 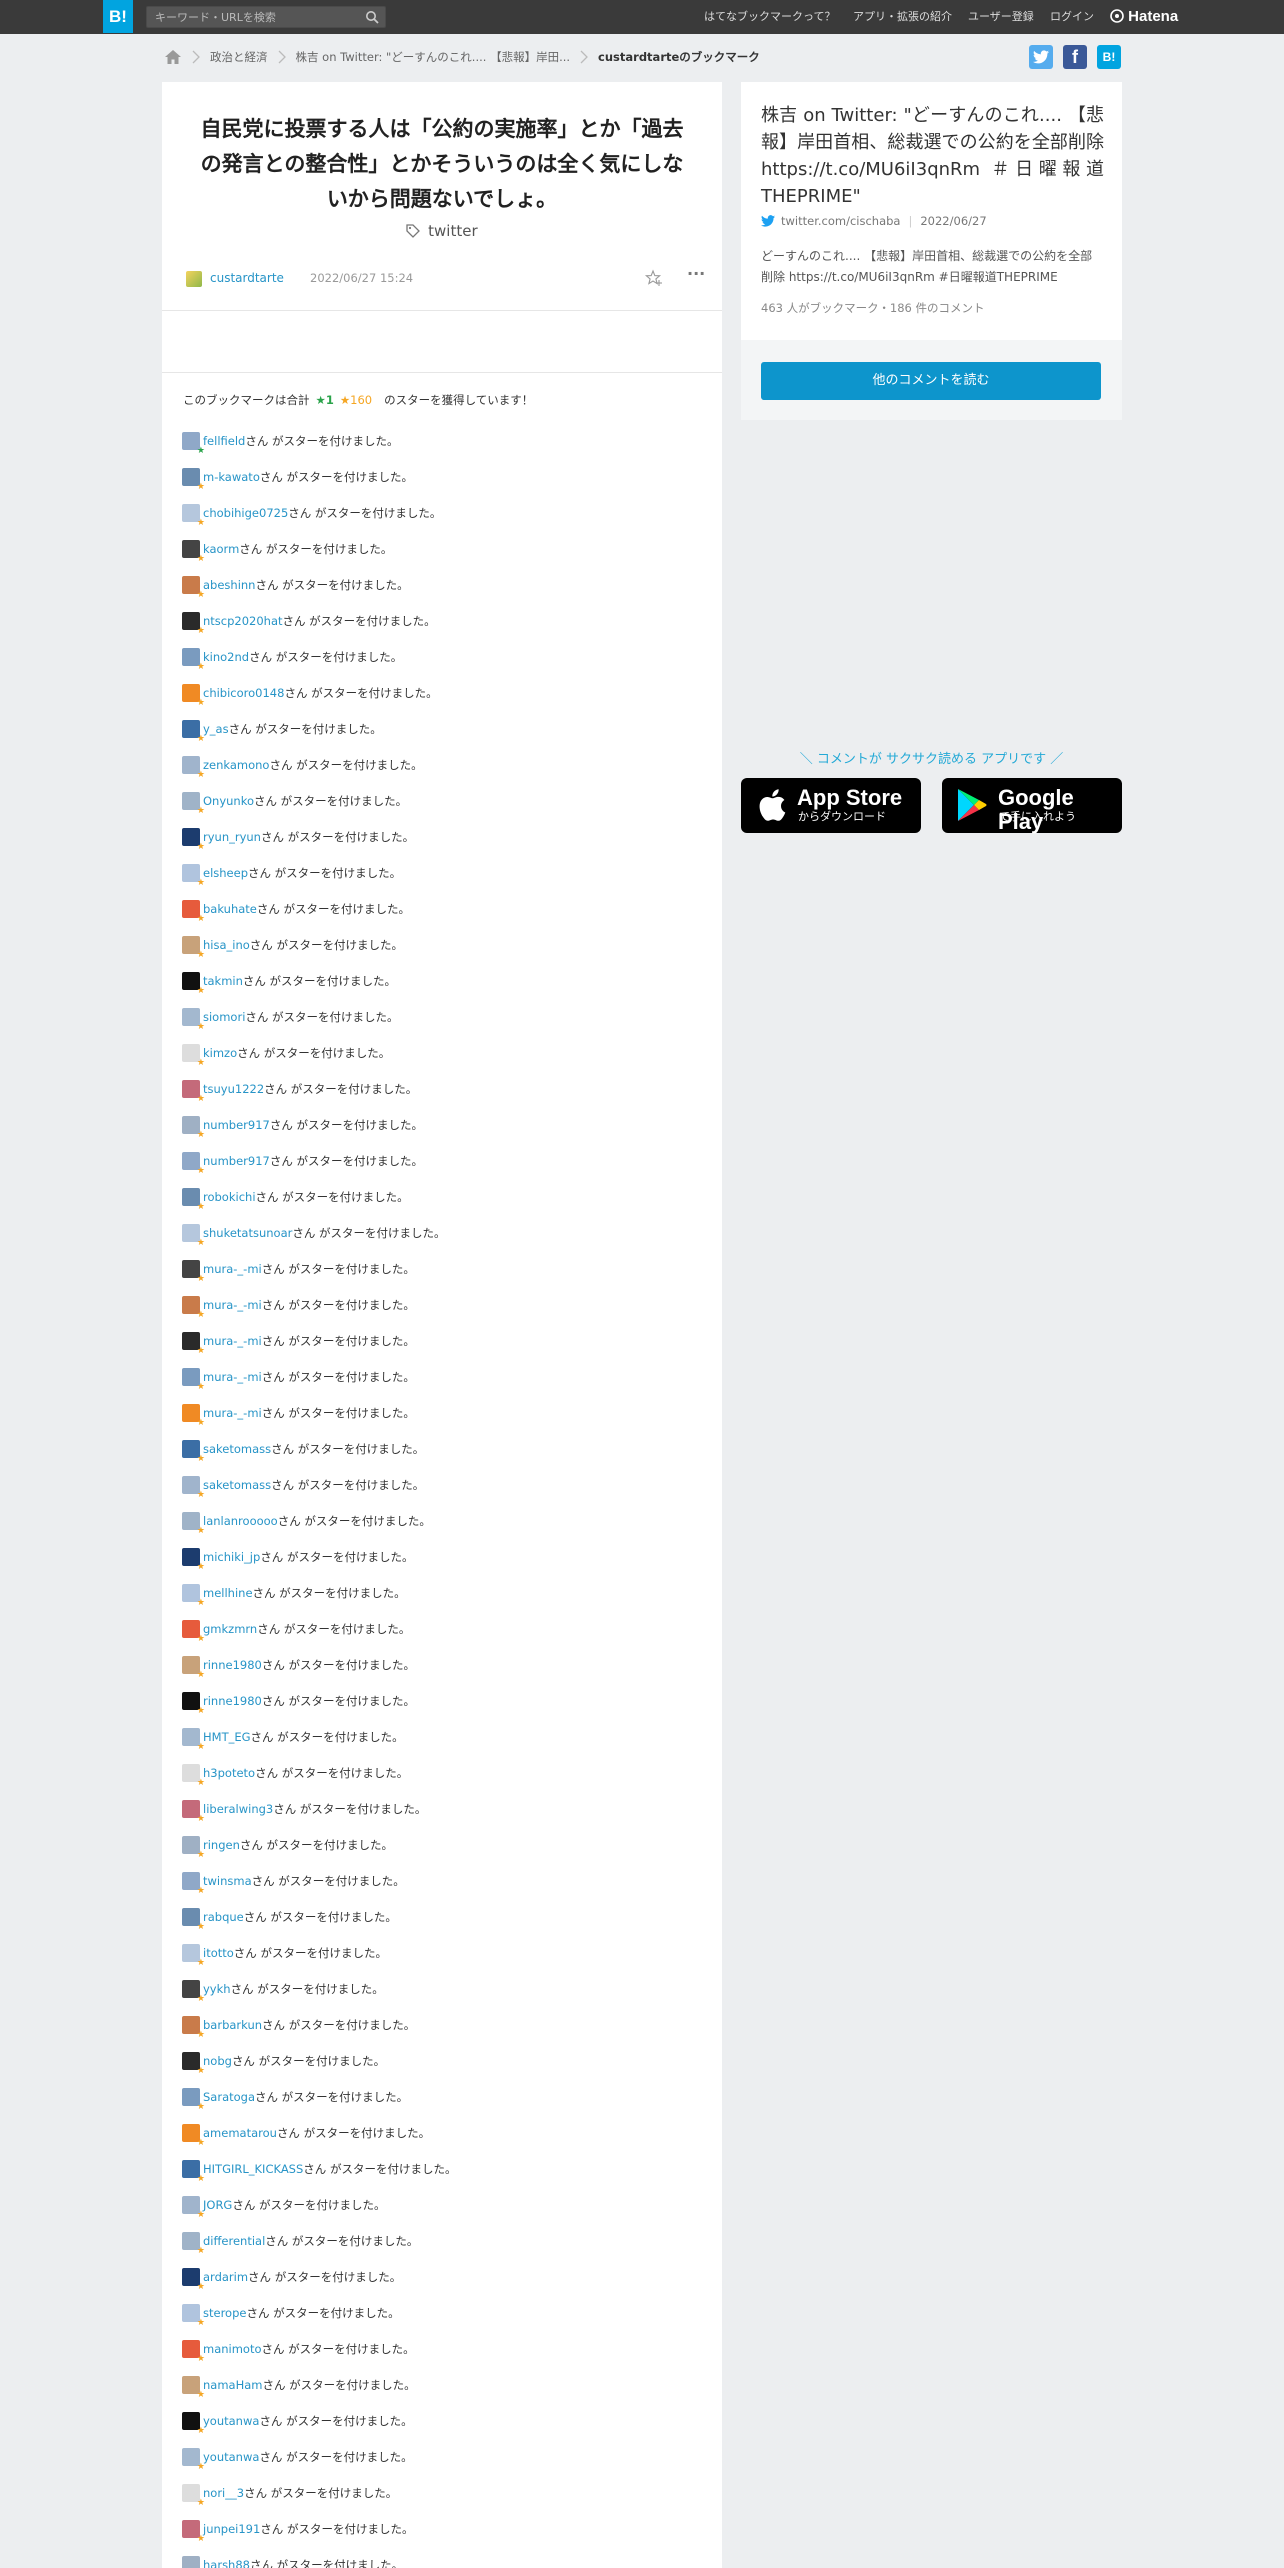 What do you see at coordinates (218, 1953) in the screenshot?
I see `star-username: itotto` at bounding box center [218, 1953].